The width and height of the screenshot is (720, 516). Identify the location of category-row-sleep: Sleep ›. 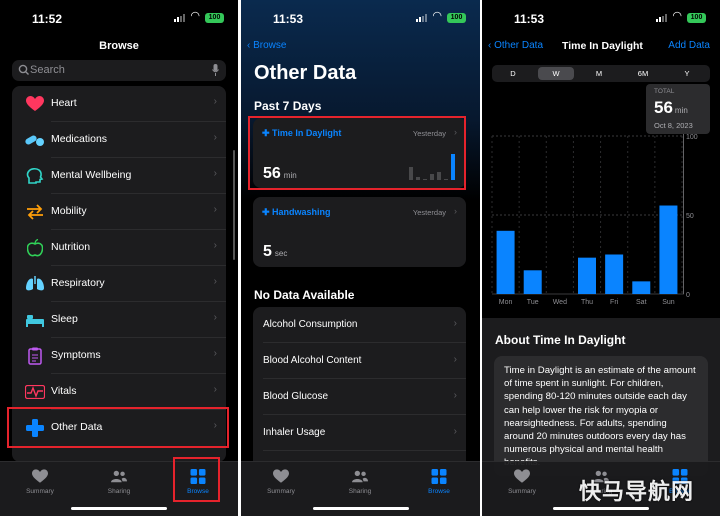
(119, 320).